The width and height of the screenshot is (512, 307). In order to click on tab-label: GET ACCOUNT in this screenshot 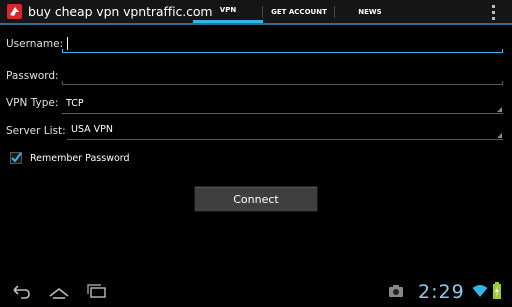, I will do `click(299, 11)`.